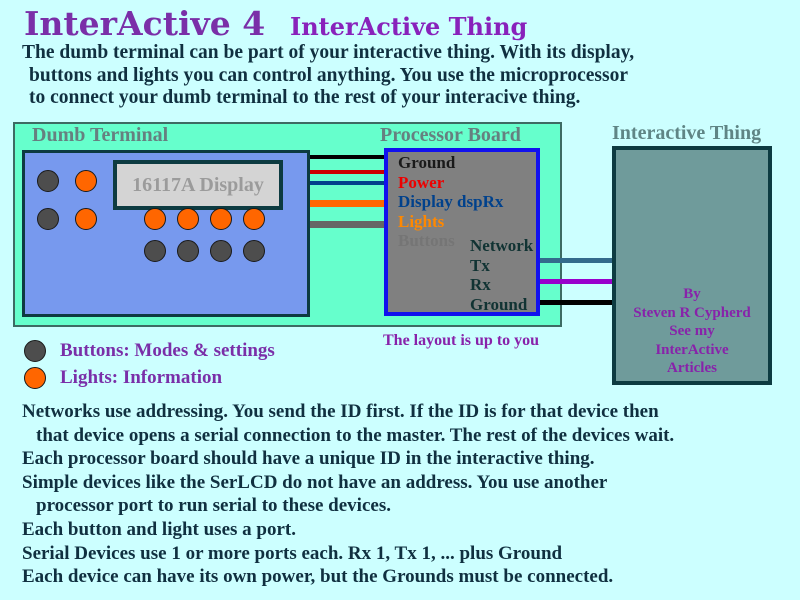  I want to click on processor-pin-label: Display dspRx, so click(451, 201).